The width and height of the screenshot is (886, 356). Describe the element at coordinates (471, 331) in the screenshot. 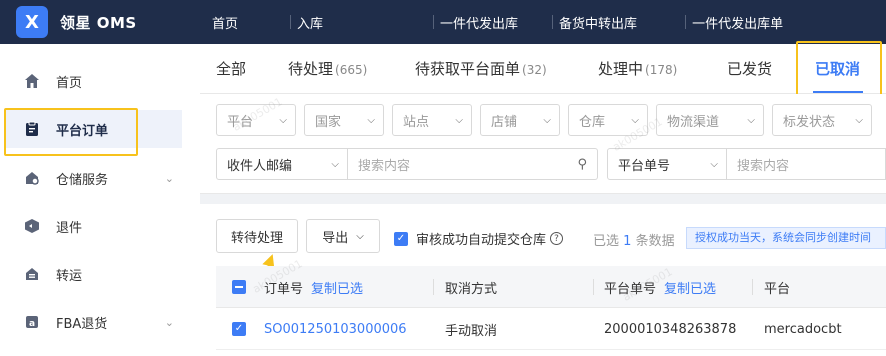

I see `cancel-method-value: 手动取消` at that location.